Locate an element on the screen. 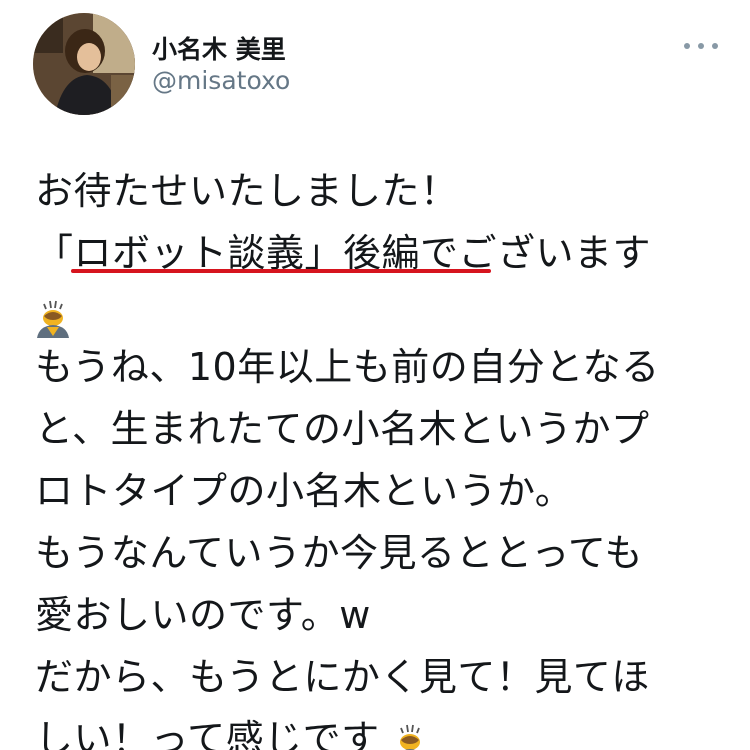 The image size is (750, 750). red-underline-annotation is located at coordinates (281, 271).